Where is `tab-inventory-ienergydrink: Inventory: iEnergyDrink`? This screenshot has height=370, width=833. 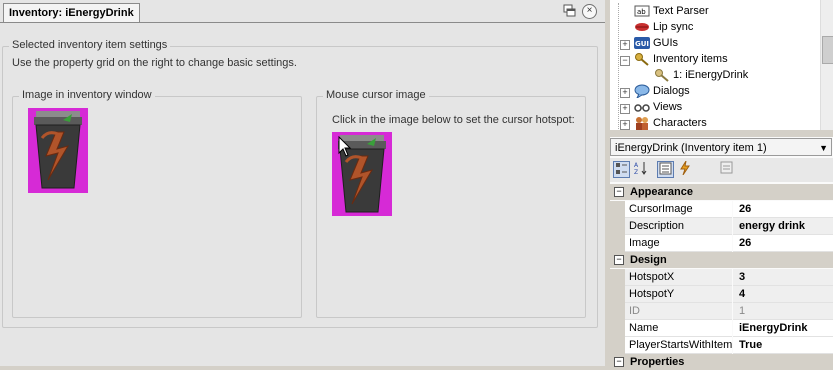 tab-inventory-ienergydrink: Inventory: iEnergyDrink is located at coordinates (71, 12).